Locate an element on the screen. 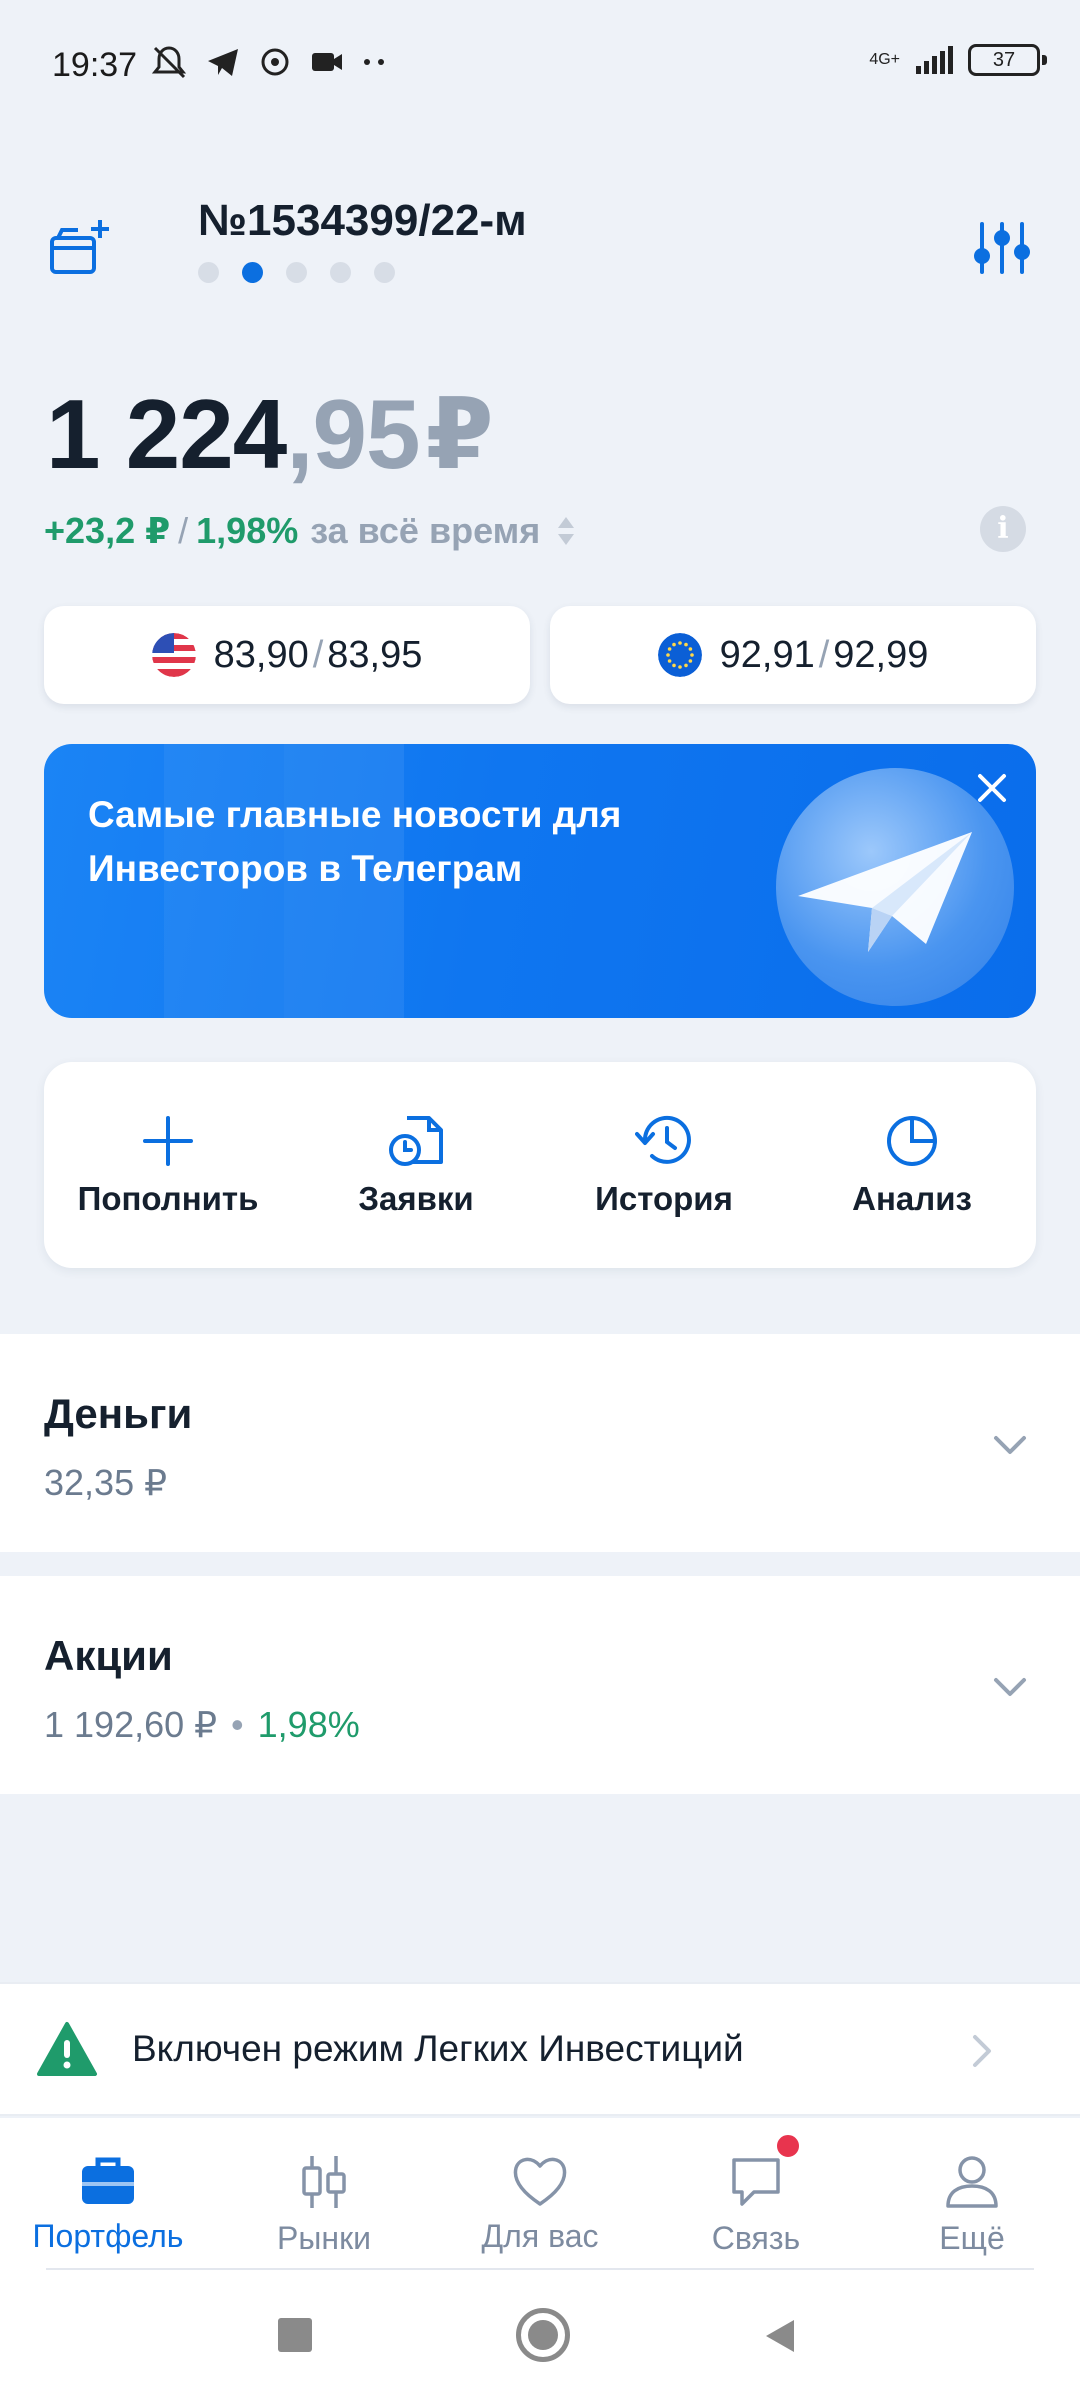 This screenshot has height=2400, width=1080. balance-fraction: ,95 is located at coordinates (353, 434).